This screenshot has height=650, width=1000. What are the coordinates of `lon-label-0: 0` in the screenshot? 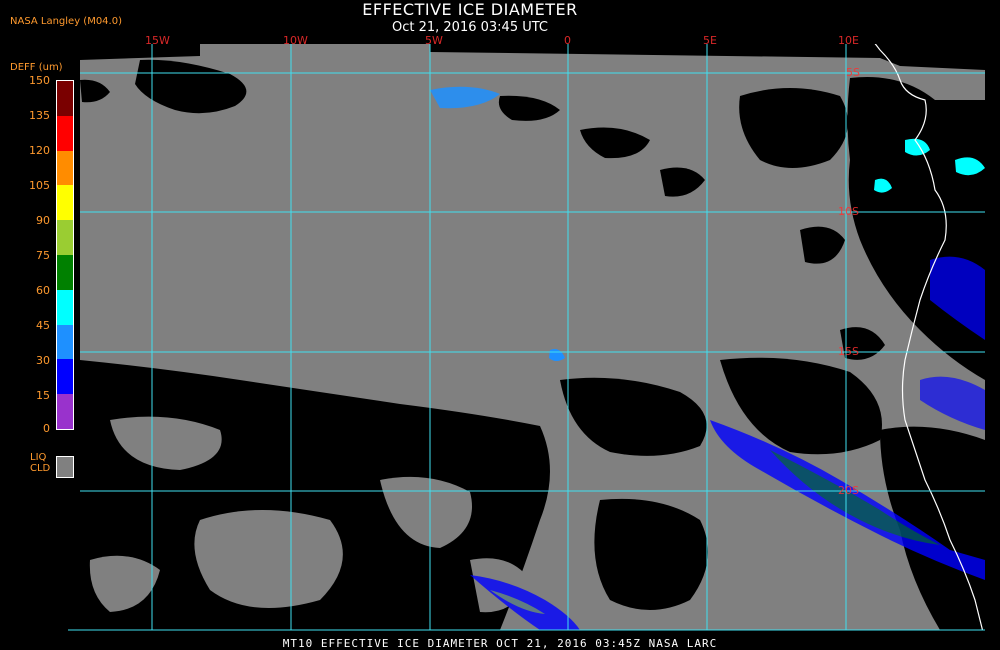 It's located at (567, 40).